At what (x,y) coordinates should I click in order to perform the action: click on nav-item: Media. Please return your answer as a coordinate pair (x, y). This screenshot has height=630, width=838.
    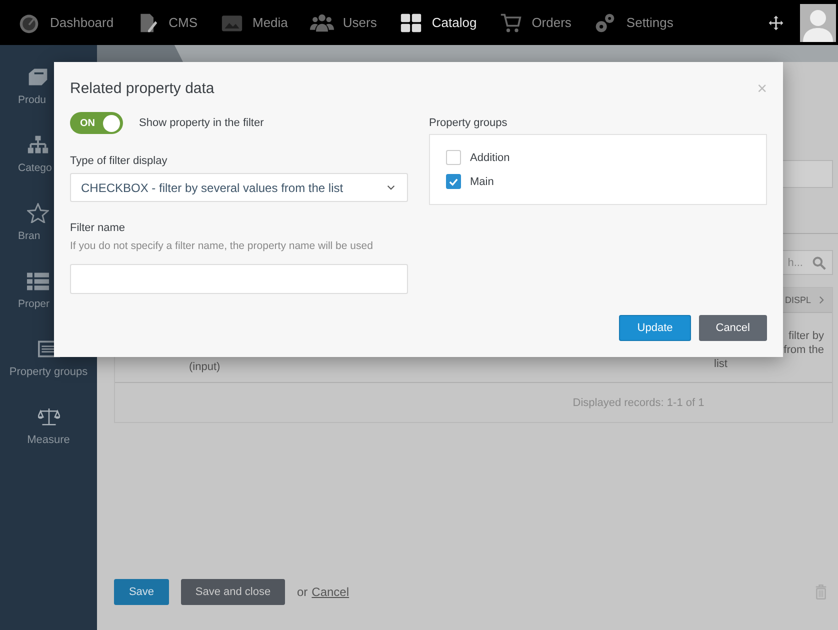
    Looking at the image, I should click on (254, 23).